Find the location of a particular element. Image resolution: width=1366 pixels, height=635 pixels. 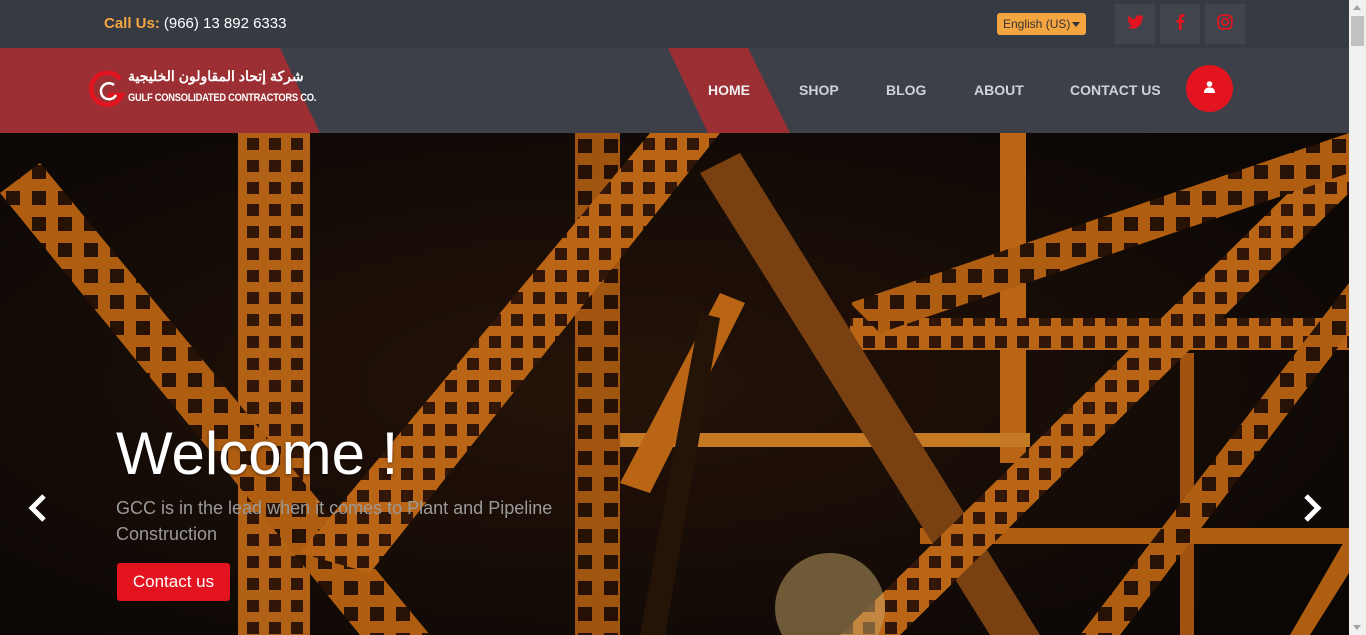

user-icon is located at coordinates (1209, 89).